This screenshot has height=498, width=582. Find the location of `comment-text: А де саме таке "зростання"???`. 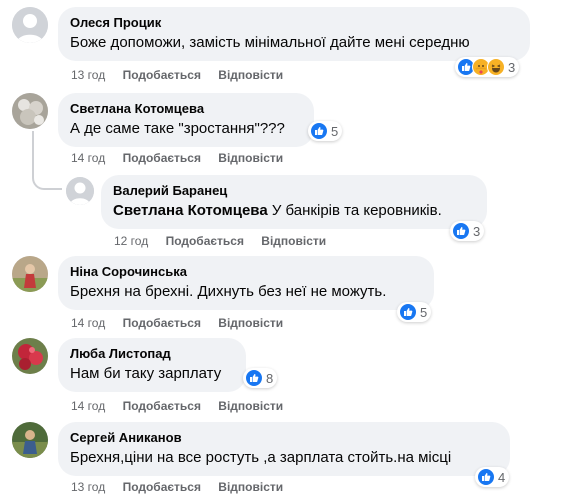

comment-text: А де саме таке "зростання"??? is located at coordinates (177, 128).